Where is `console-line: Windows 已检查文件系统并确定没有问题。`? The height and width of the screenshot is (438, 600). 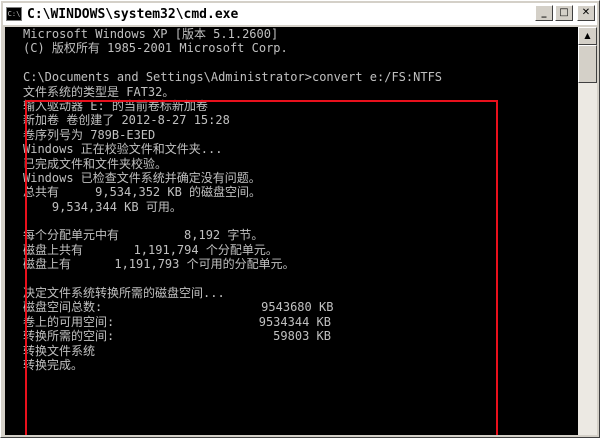 console-line: Windows 已检查文件系统并确定没有问题。 is located at coordinates (142, 177).